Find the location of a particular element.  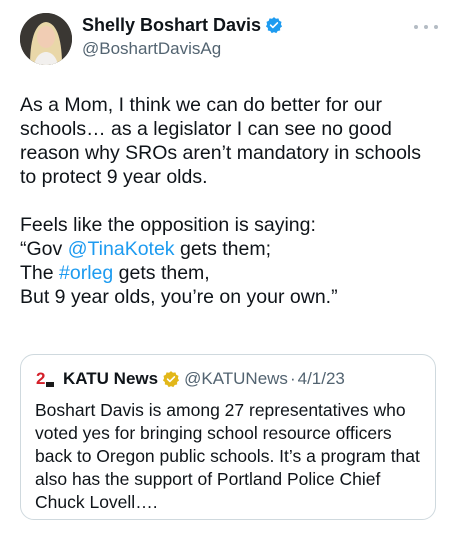

quoted-tweet-line: Chuck Lovell…. is located at coordinates (96, 502).